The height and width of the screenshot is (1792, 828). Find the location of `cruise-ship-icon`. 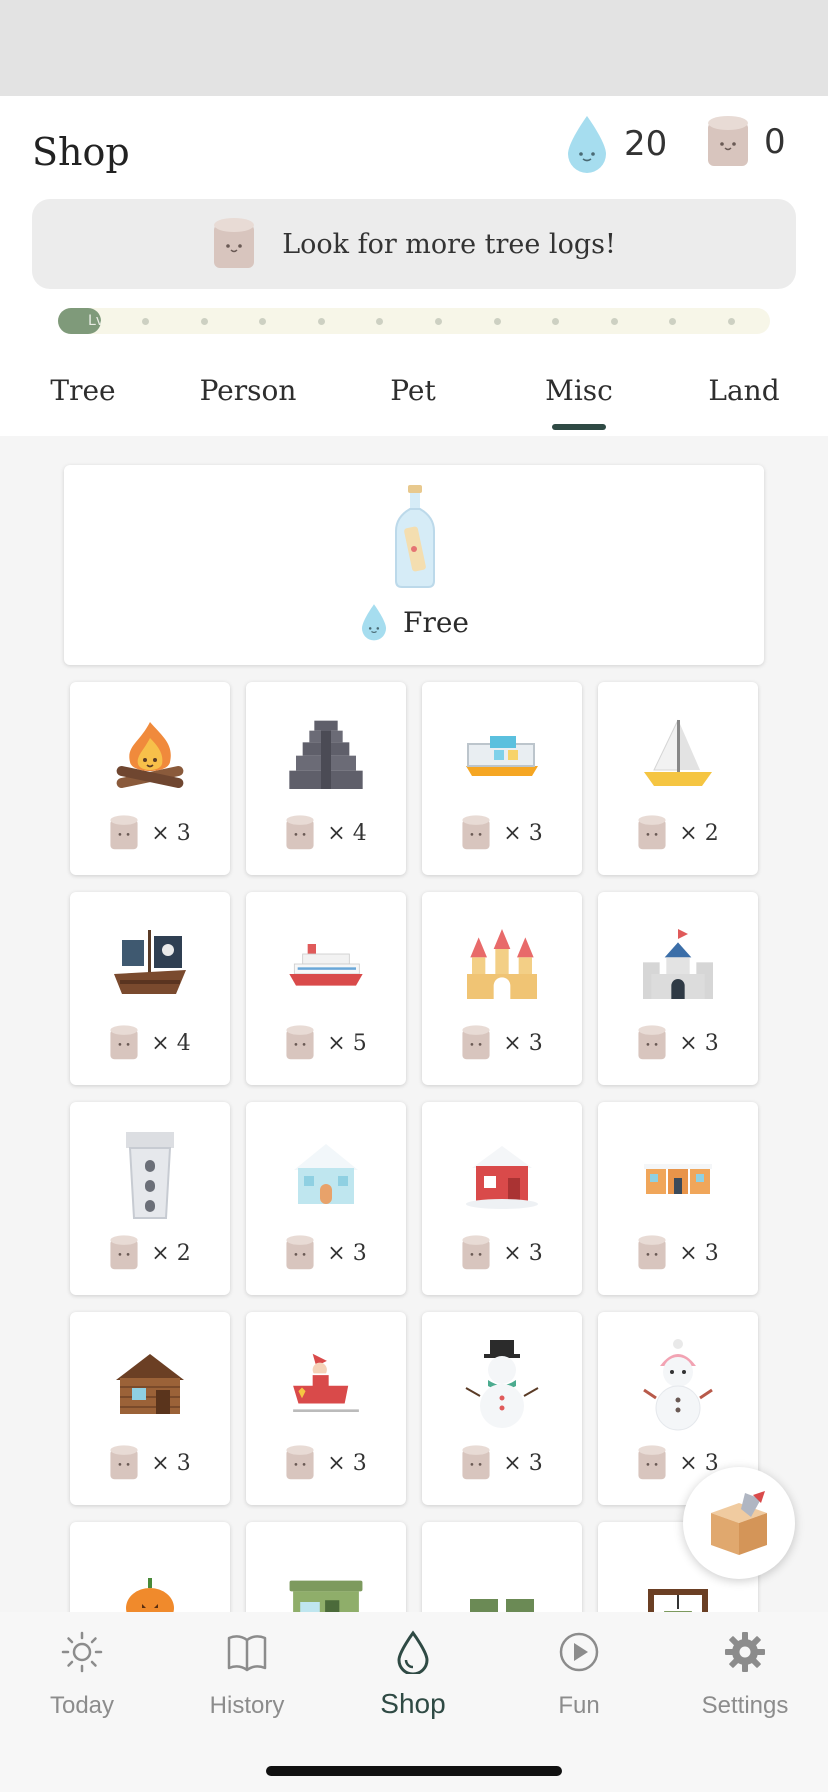

cruise-ship-icon is located at coordinates (326, 965).